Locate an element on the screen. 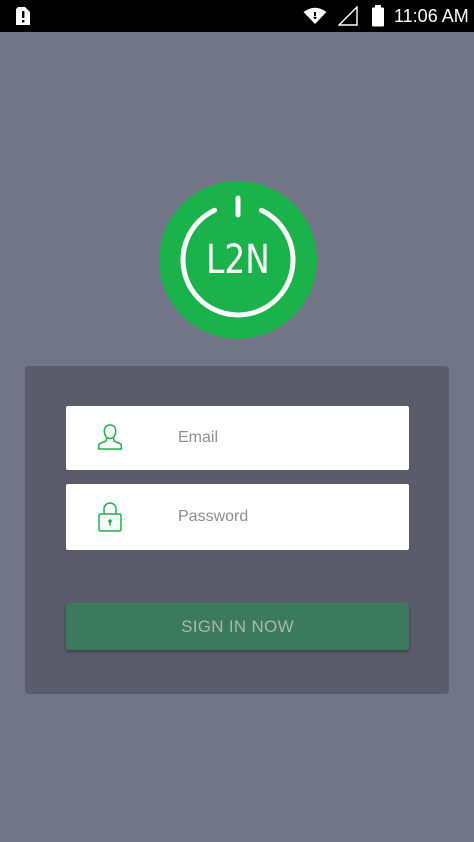 The height and width of the screenshot is (842, 474). sim-card-alert-icon is located at coordinates (23, 18).